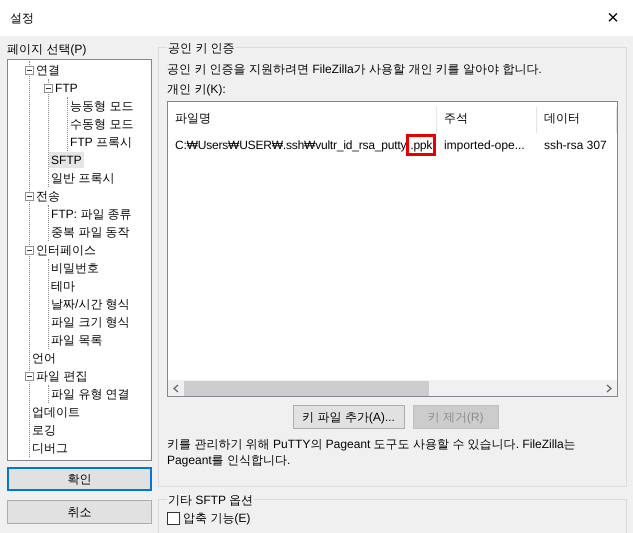 This screenshot has height=533, width=633. What do you see at coordinates (90, 304) in the screenshot?
I see `tree-item: 날짜/시간 형식` at bounding box center [90, 304].